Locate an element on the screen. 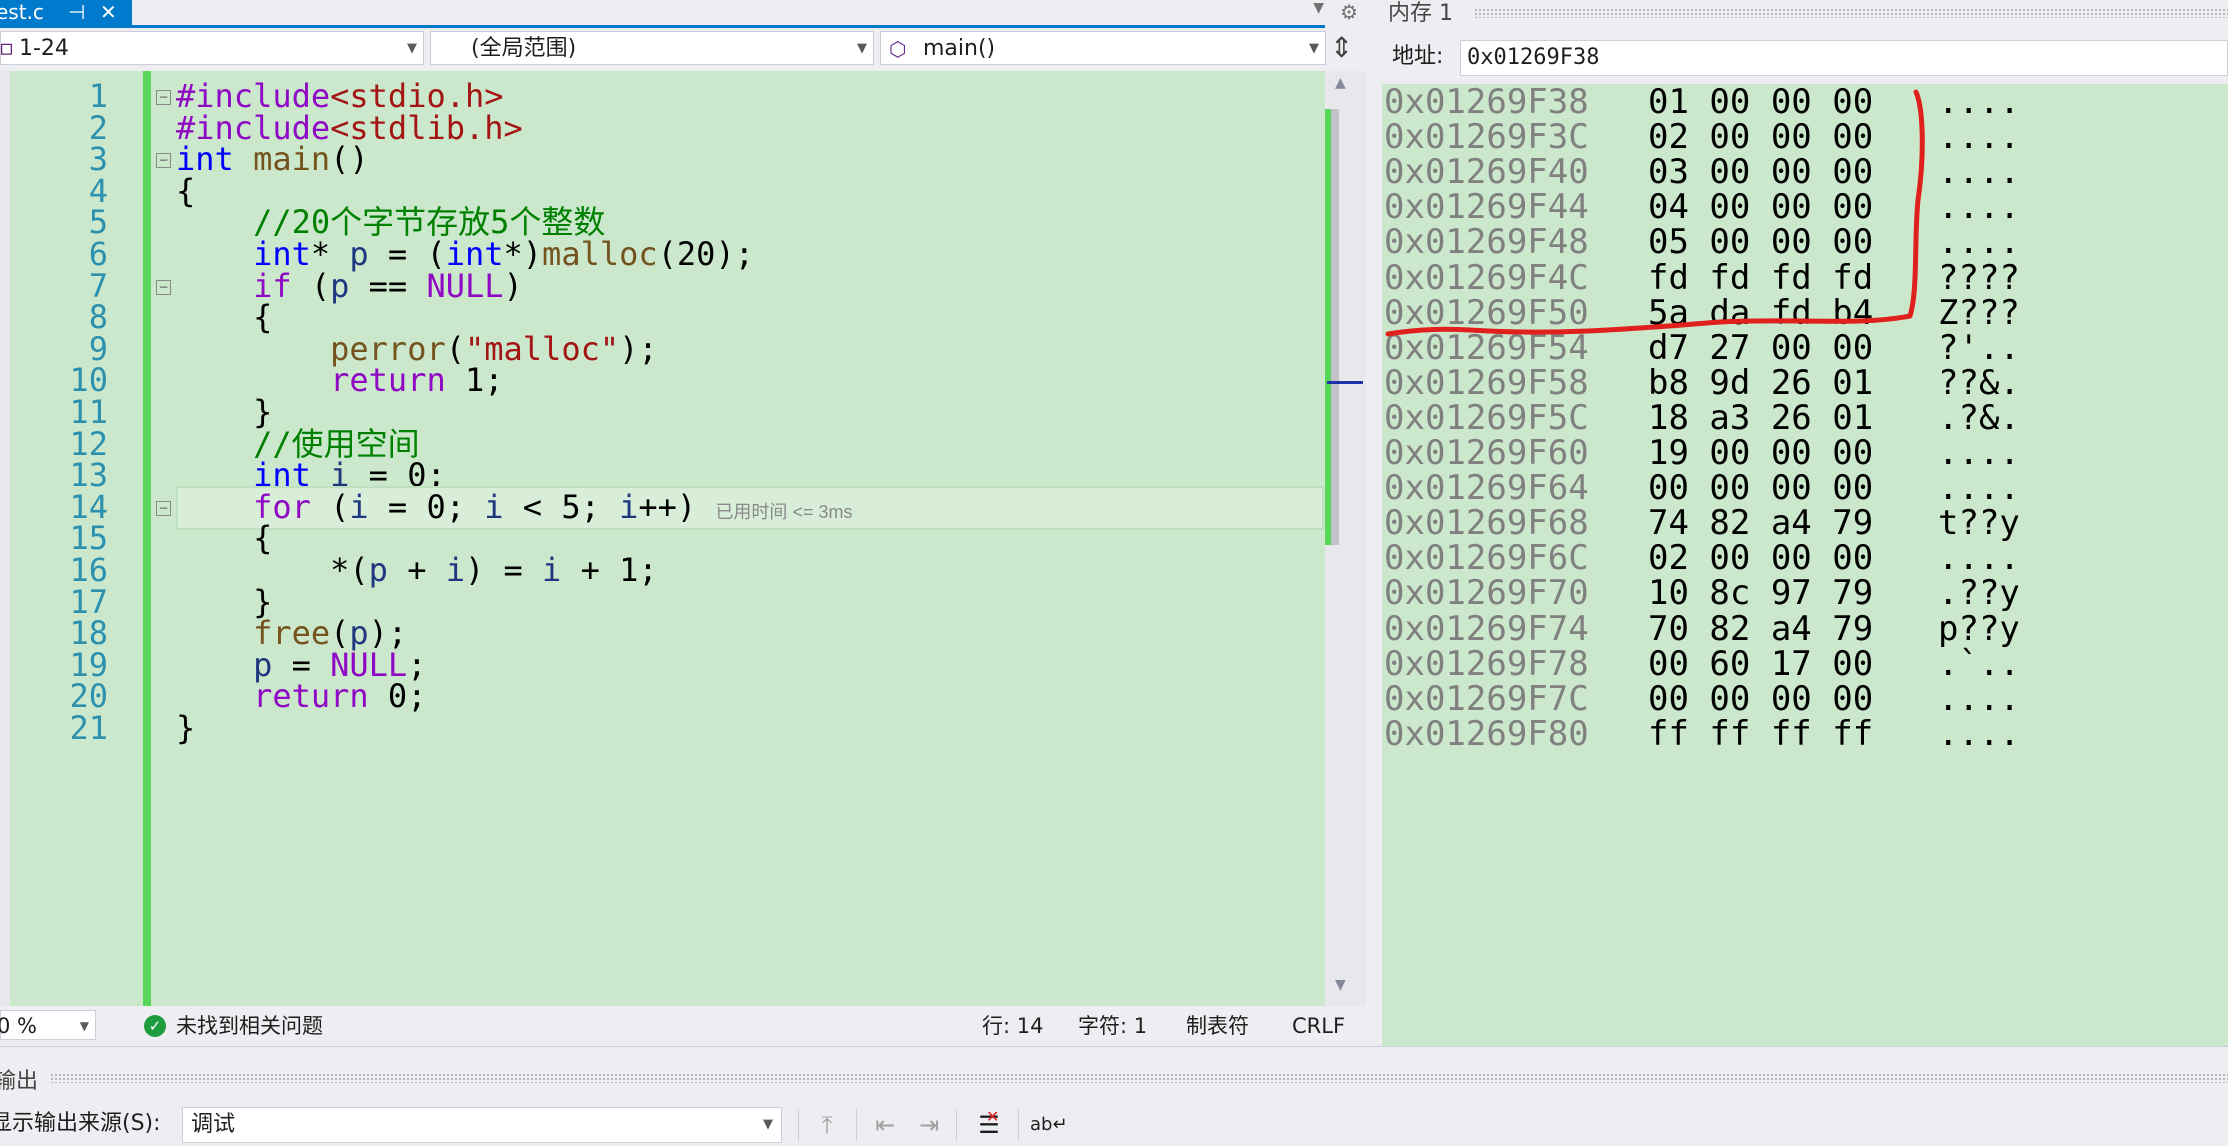 The width and height of the screenshot is (2228, 1146). code-token: ) = is located at coordinates (503, 570).